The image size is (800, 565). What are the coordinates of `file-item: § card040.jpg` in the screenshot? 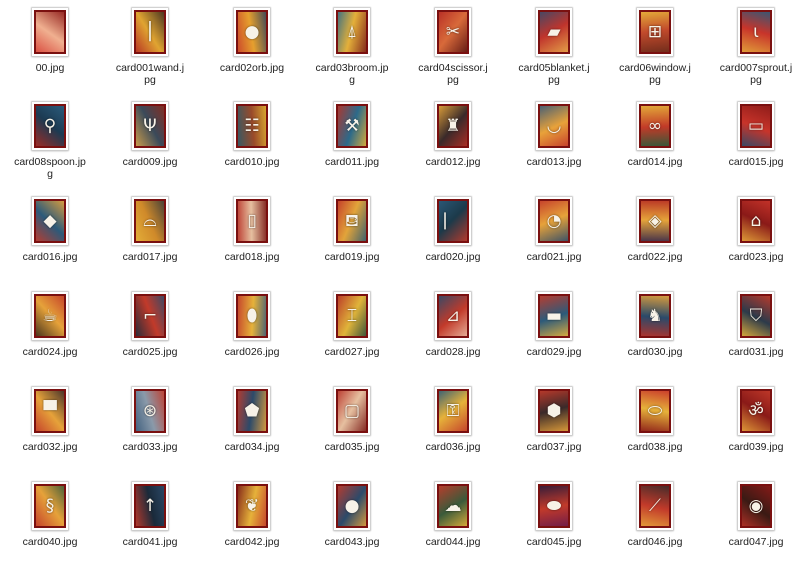 It's located at (50, 515).